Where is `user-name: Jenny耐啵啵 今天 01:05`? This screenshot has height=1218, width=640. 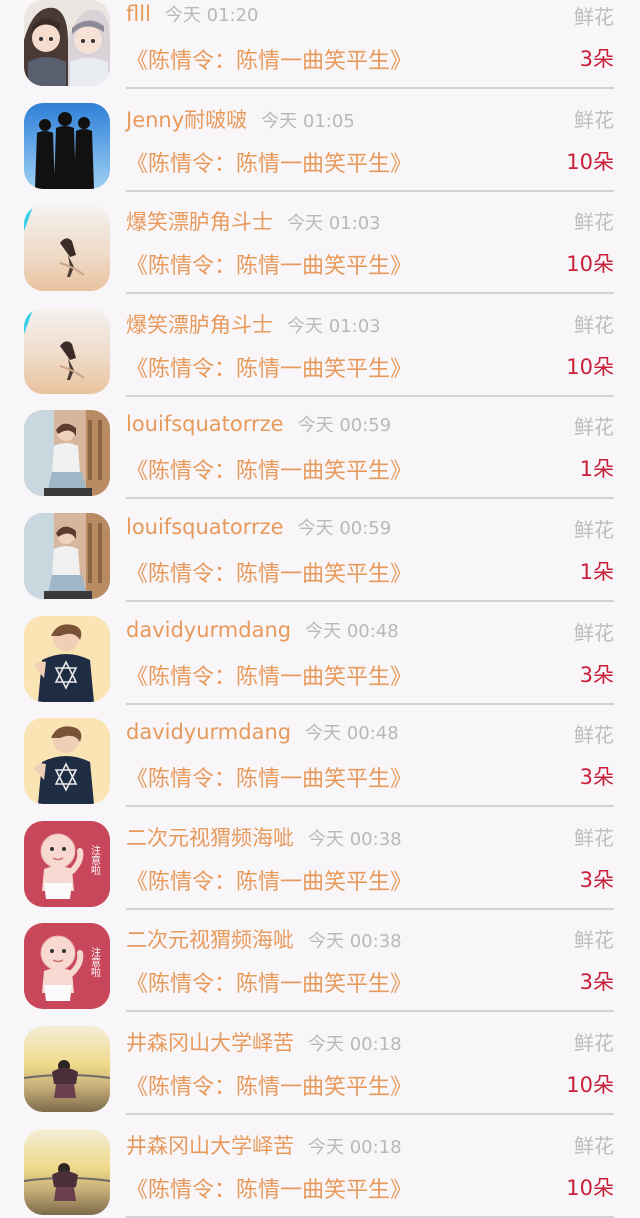 user-name: Jenny耐啵啵 今天 01:05 is located at coordinates (240, 119).